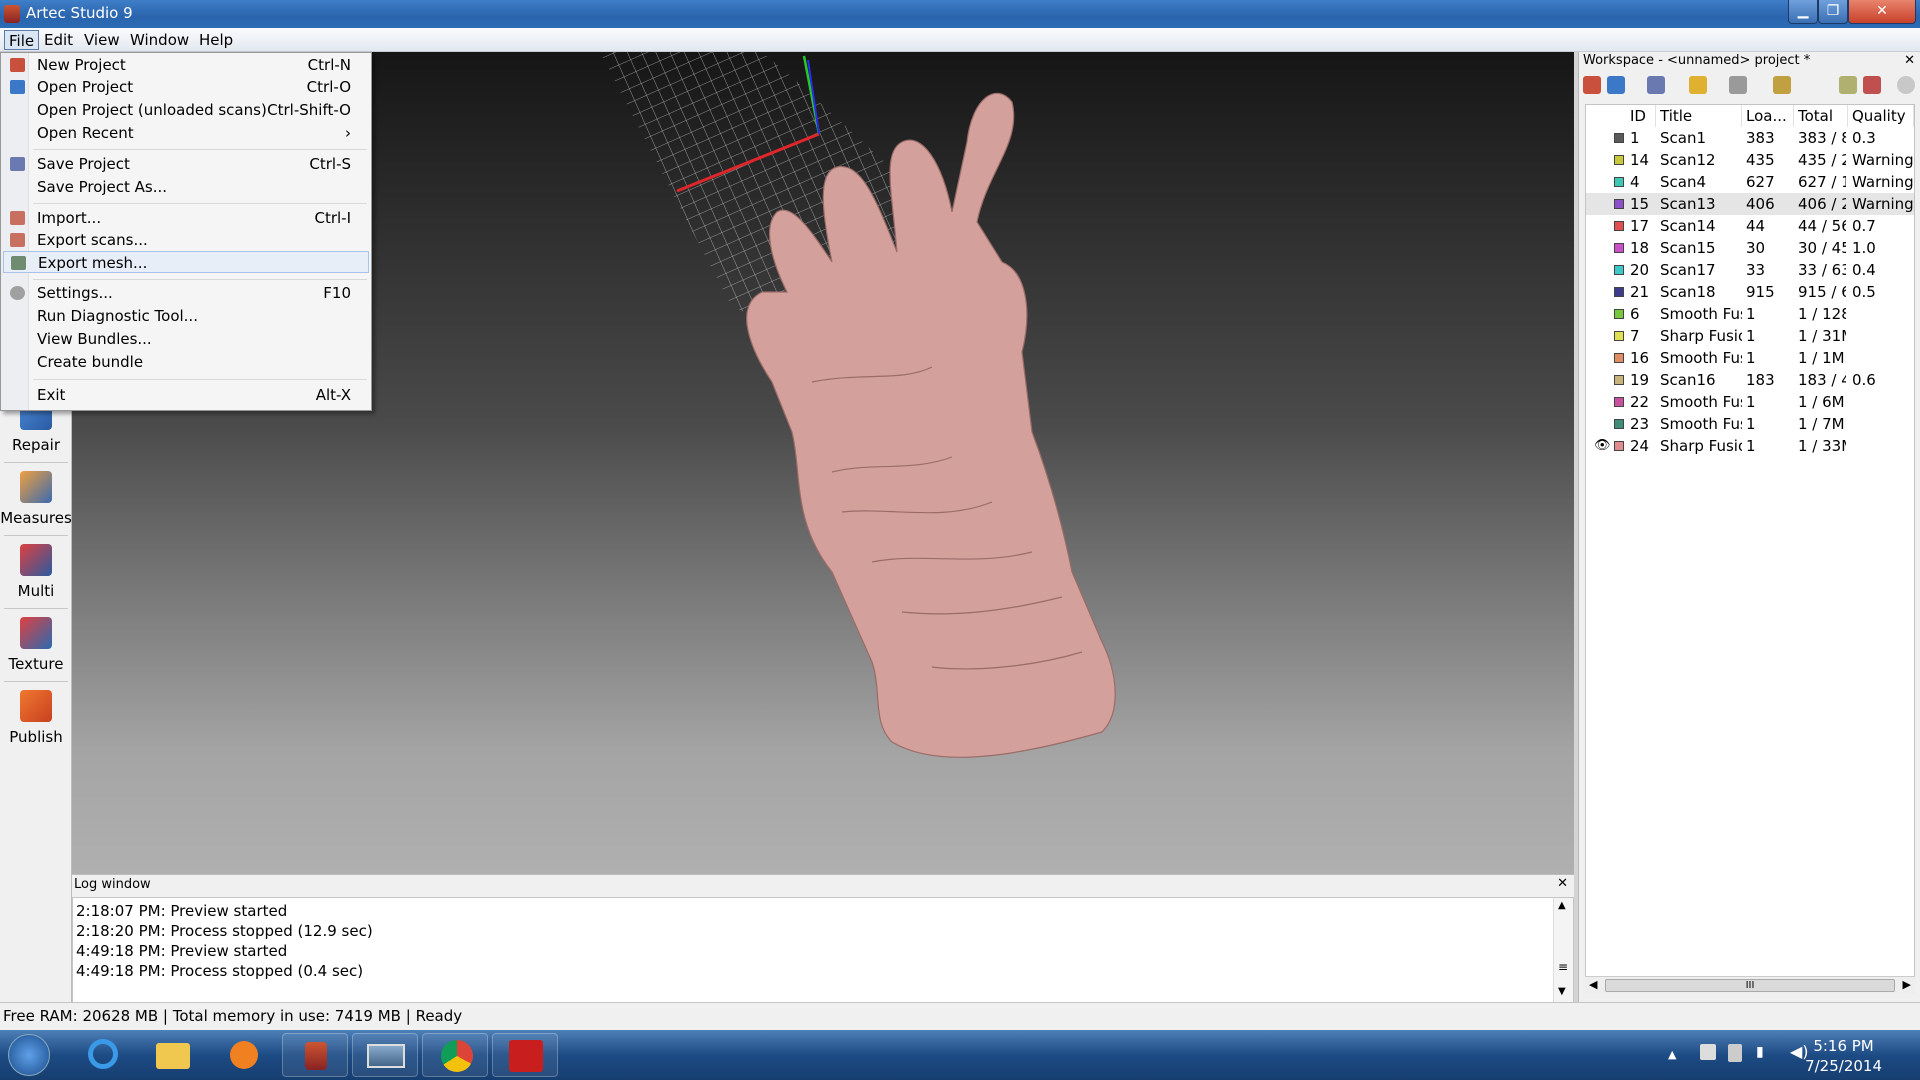  Describe the element at coordinates (159, 40) in the screenshot. I see `menu-window: Window` at that location.